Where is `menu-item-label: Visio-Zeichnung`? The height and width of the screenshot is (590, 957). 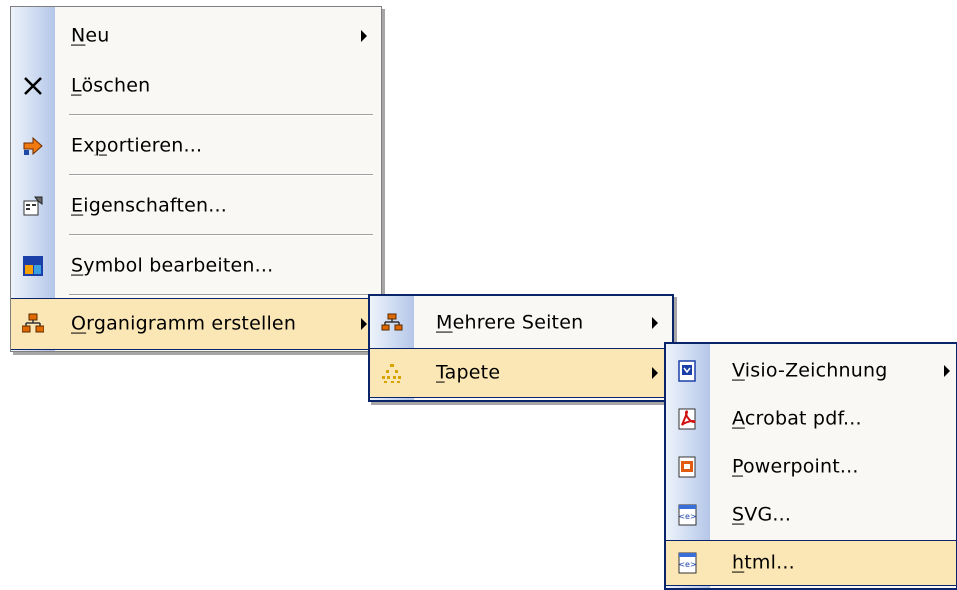 menu-item-label: Visio-Zeichnung is located at coordinates (810, 370).